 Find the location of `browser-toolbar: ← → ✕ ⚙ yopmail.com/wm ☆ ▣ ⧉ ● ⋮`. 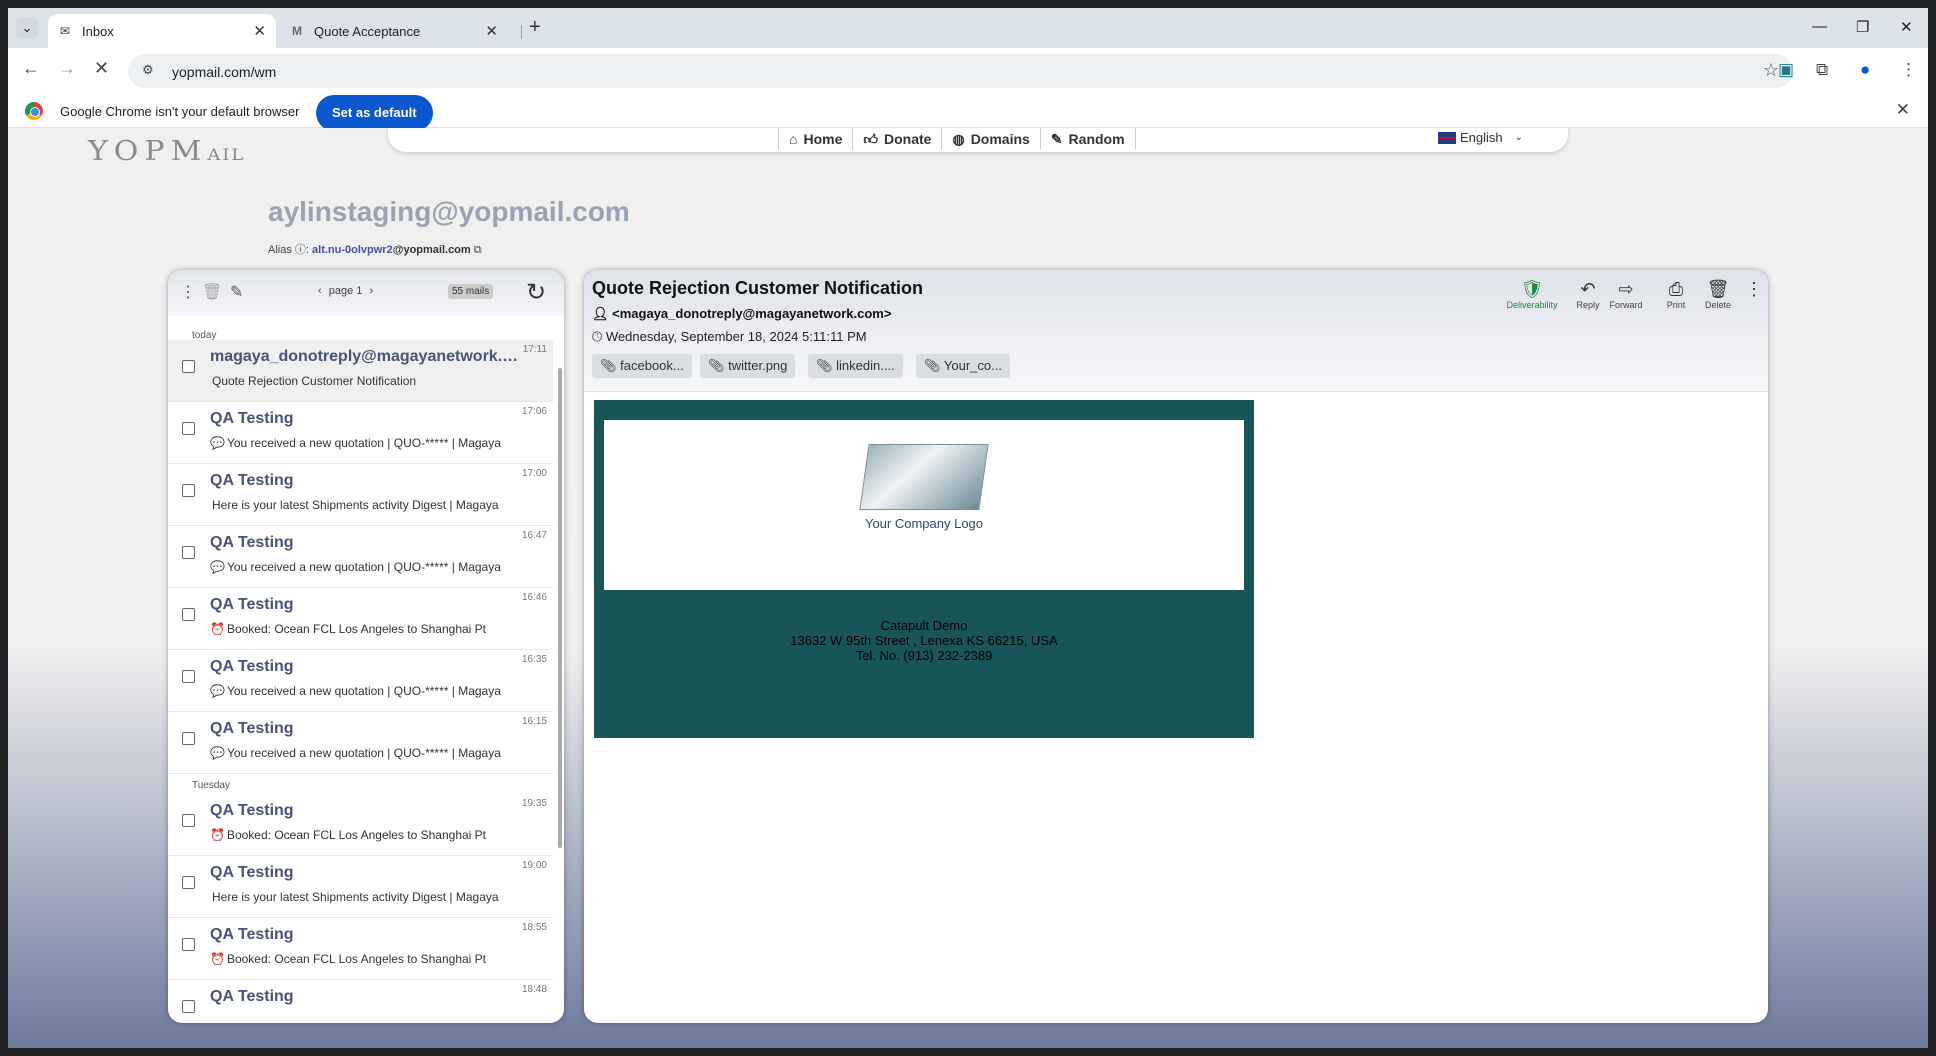

browser-toolbar: ← → ✕ ⚙ yopmail.com/wm ☆ ▣ ⧉ ● ⋮ is located at coordinates (968, 71).